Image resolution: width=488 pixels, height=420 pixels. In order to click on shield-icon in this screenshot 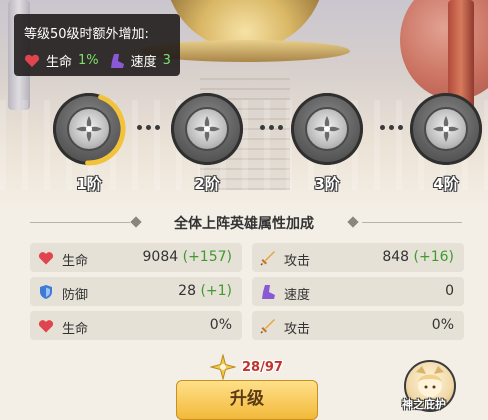, I will do `click(46, 292)`.